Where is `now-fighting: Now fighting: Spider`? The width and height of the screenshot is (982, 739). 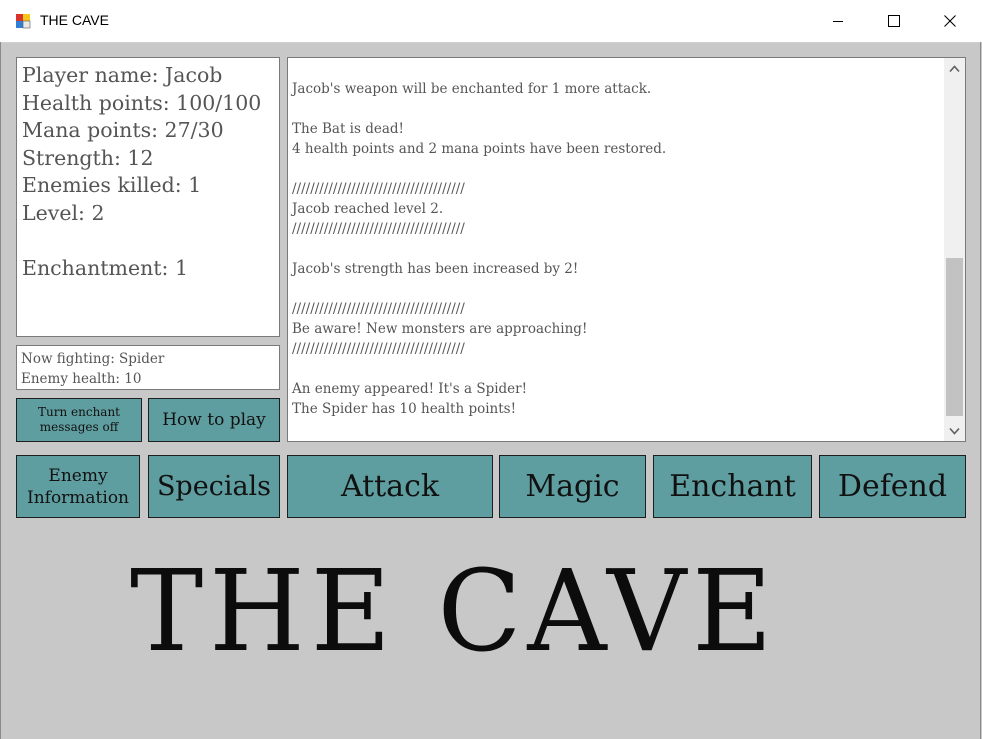
now-fighting: Now fighting: Spider is located at coordinates (93, 359).